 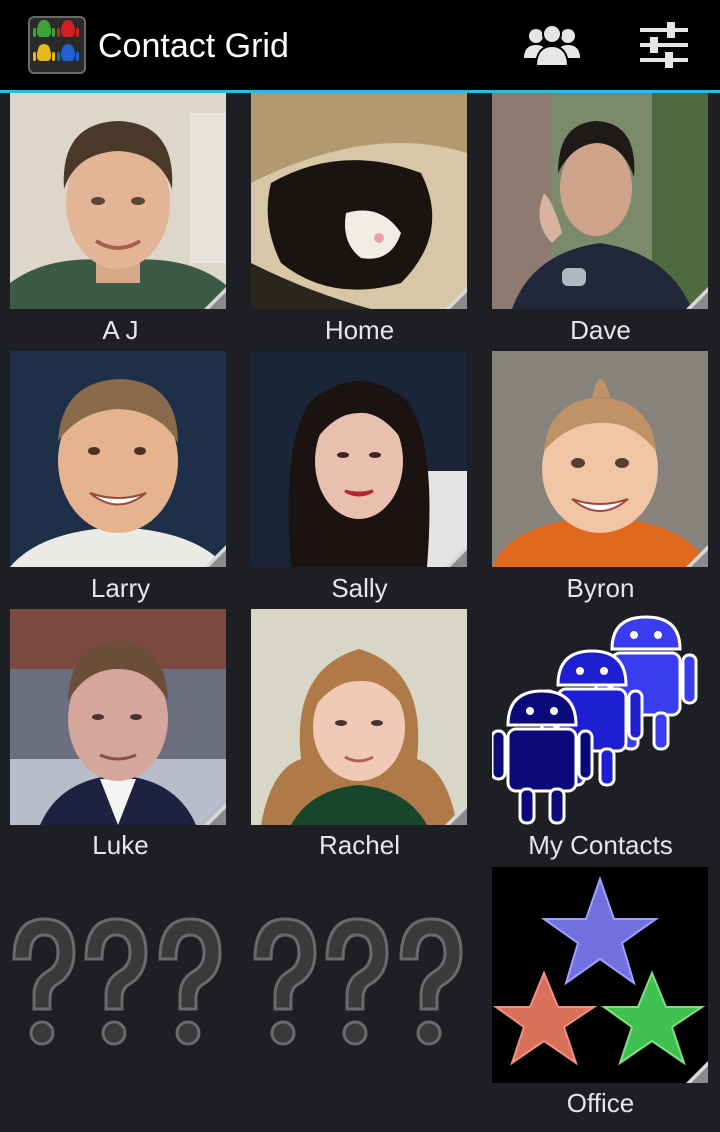 I want to click on app-title: Contact Grid, so click(x=193, y=46).